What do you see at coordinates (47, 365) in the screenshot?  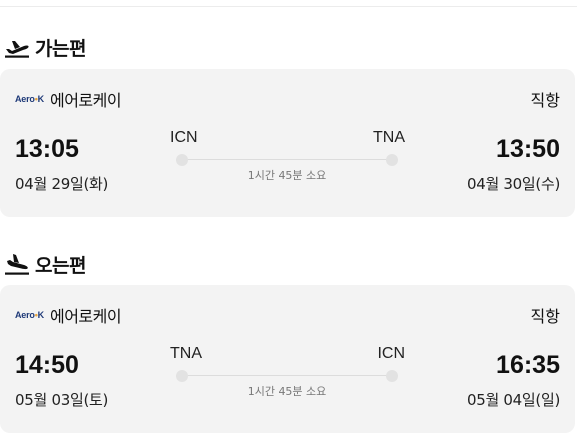 I see `departure-time: 14:50` at bounding box center [47, 365].